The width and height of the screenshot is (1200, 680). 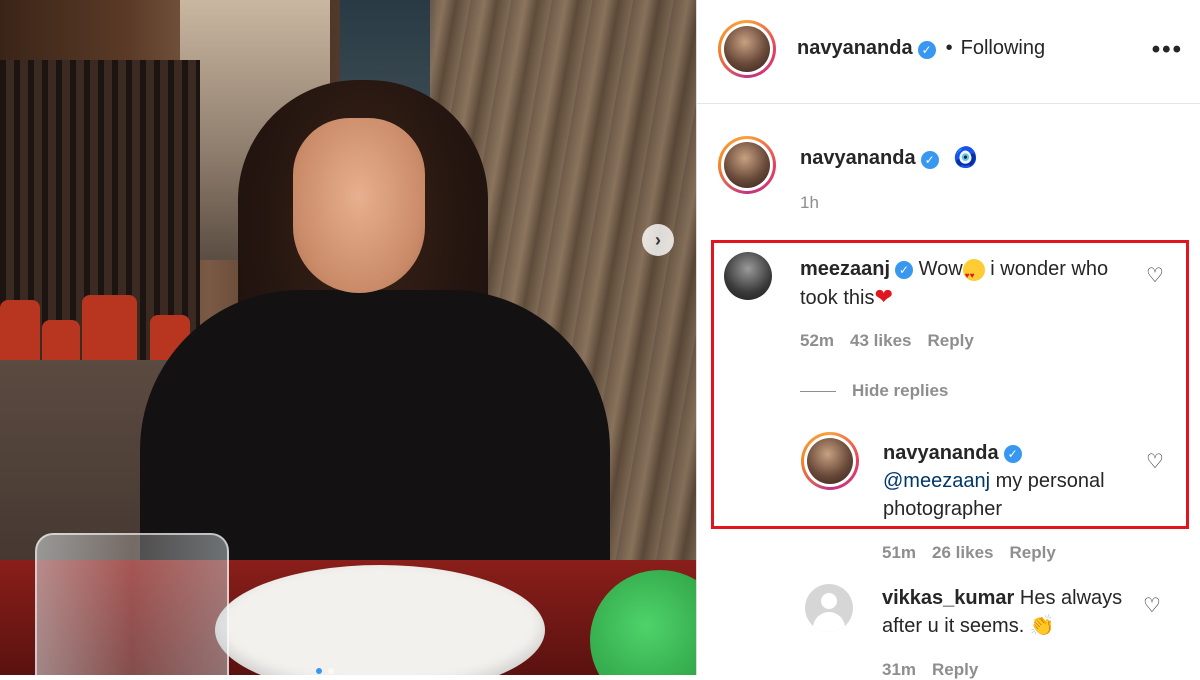 I want to click on reply-author-avatar, so click(x=830, y=461).